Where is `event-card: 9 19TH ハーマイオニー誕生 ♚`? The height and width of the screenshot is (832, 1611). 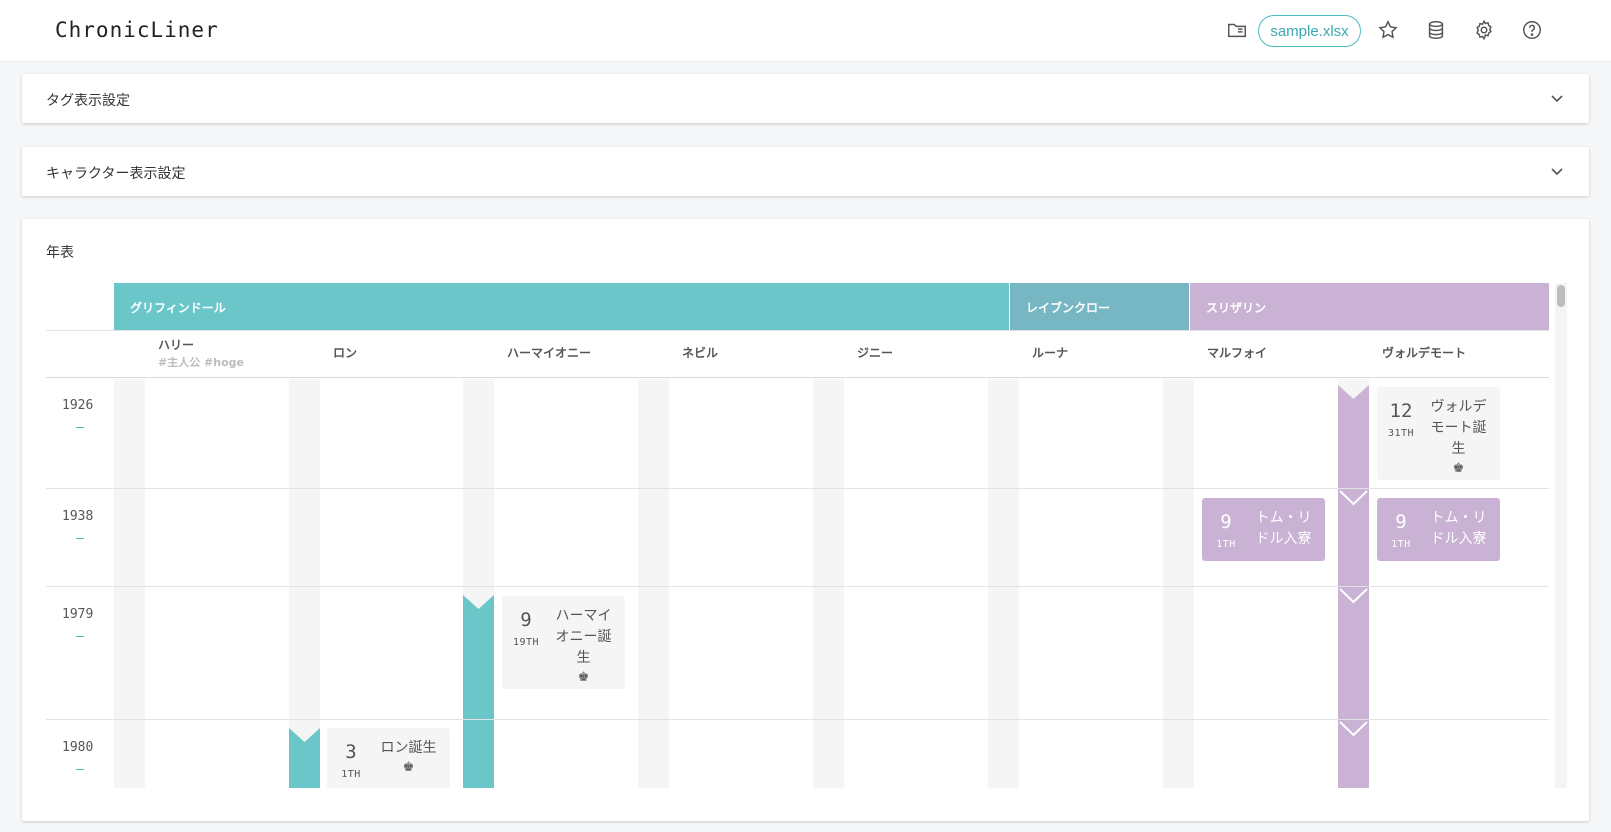 event-card: 9 19TH ハーマイオニー誕生 ♚ is located at coordinates (563, 642).